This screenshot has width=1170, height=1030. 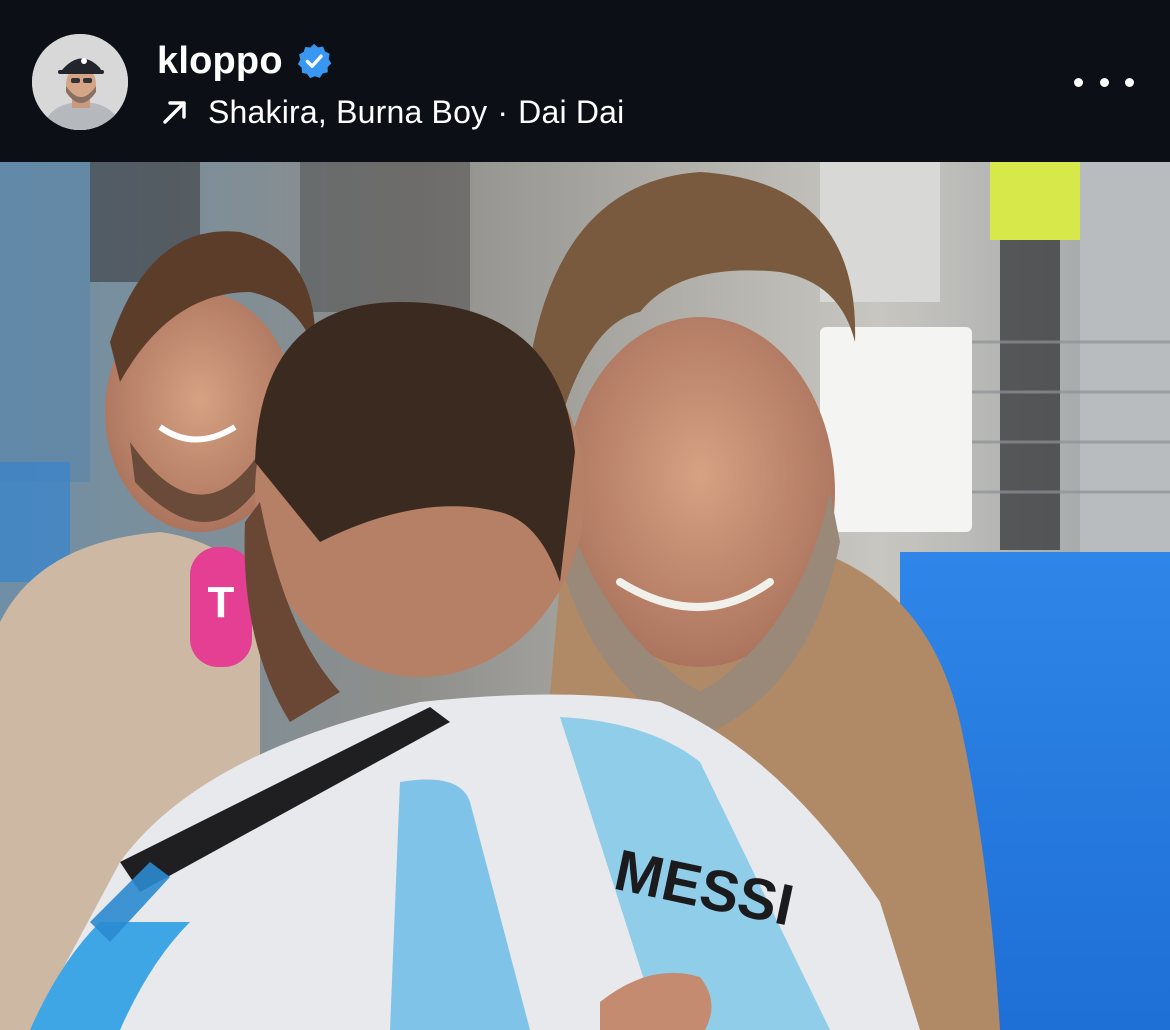 I want to click on verified-badge-icon, so click(x=314, y=61).